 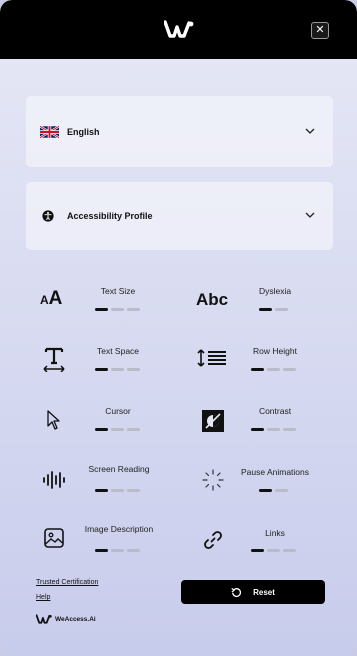 What do you see at coordinates (275, 533) in the screenshot?
I see `feature-label: Links` at bounding box center [275, 533].